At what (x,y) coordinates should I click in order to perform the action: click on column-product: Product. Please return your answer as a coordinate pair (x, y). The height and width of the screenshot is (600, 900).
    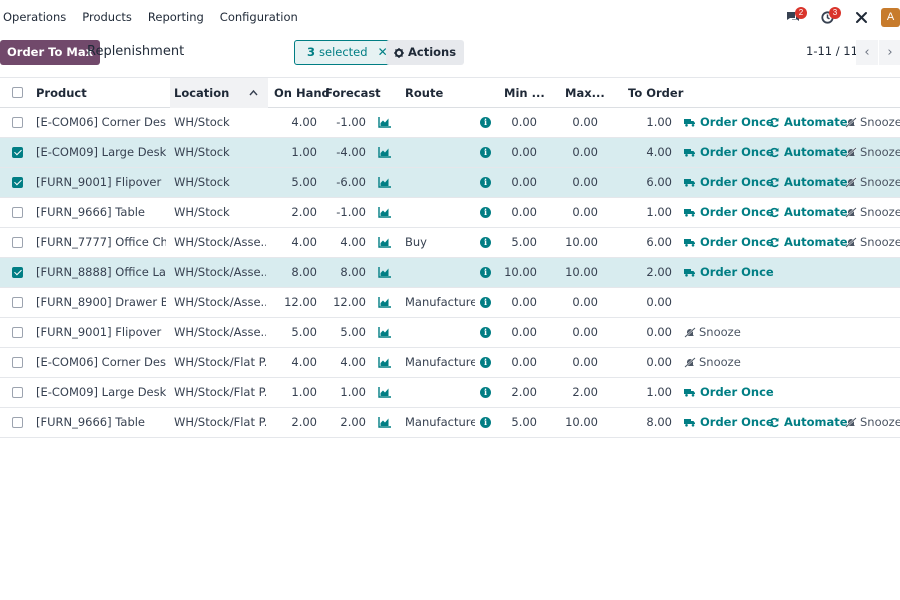
    Looking at the image, I should click on (61, 93).